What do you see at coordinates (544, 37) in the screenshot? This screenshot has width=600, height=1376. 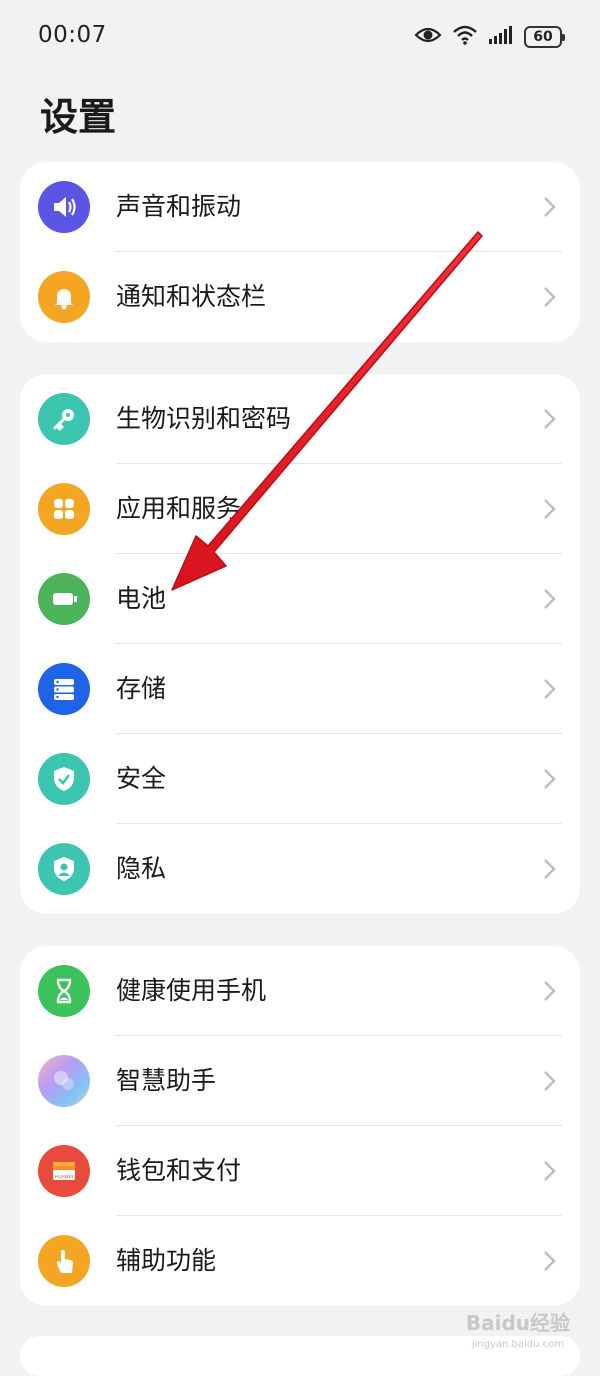 I see `battery-icon: 60` at bounding box center [544, 37].